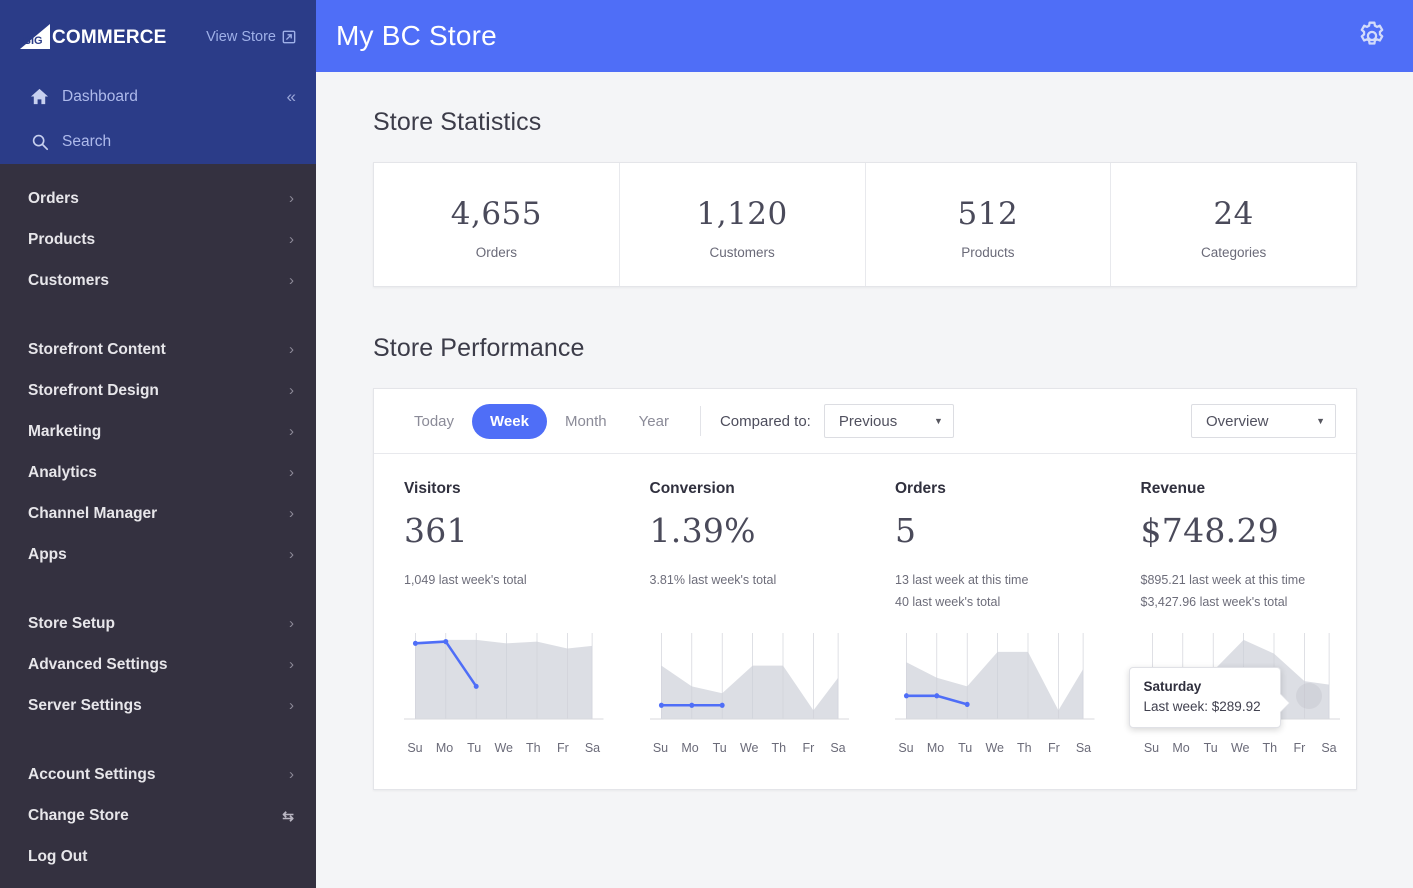  I want to click on sidebar-item-search: Search, so click(158, 141).